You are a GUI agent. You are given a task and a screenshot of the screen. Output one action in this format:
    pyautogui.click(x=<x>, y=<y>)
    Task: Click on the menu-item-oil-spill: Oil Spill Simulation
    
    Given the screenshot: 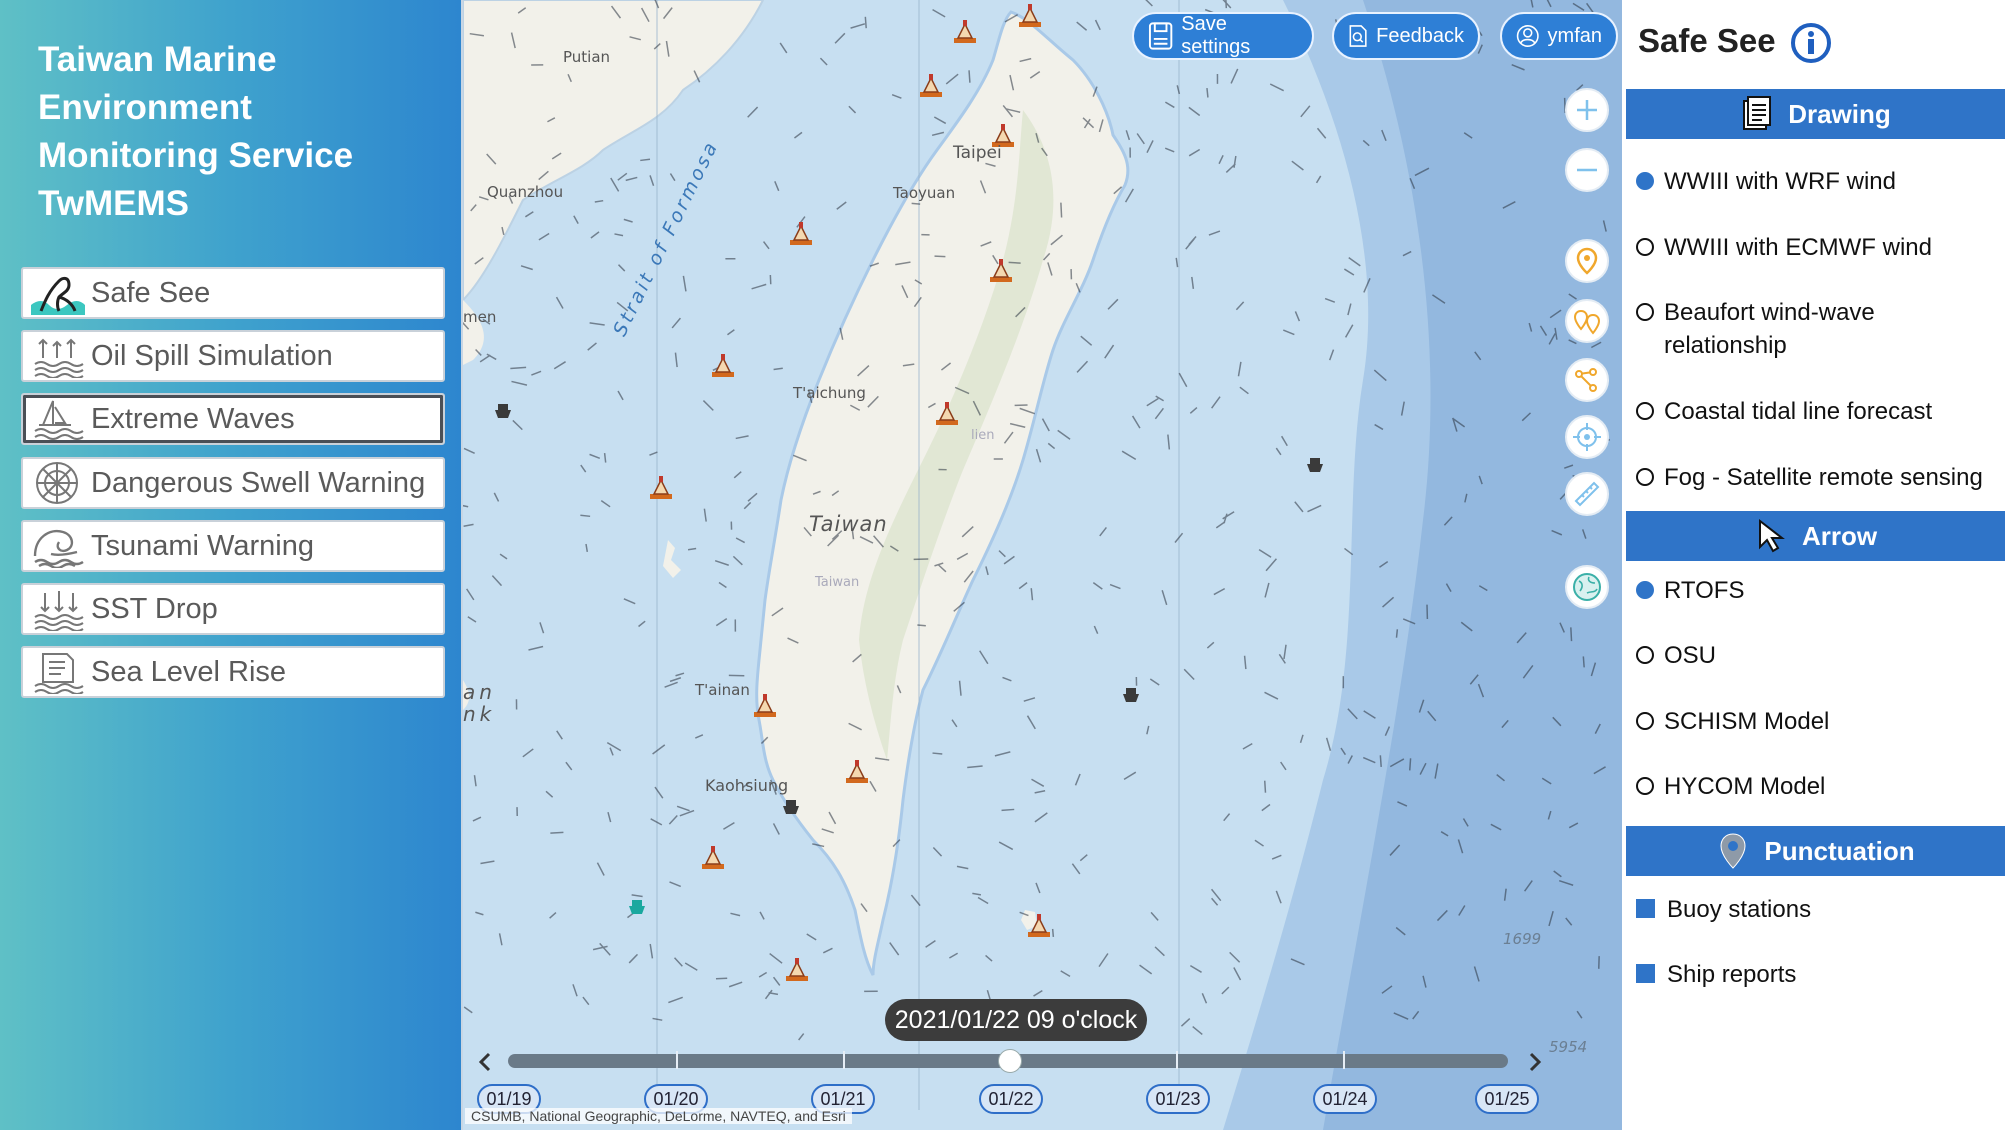 What is the action you would take?
    pyautogui.click(x=233, y=356)
    